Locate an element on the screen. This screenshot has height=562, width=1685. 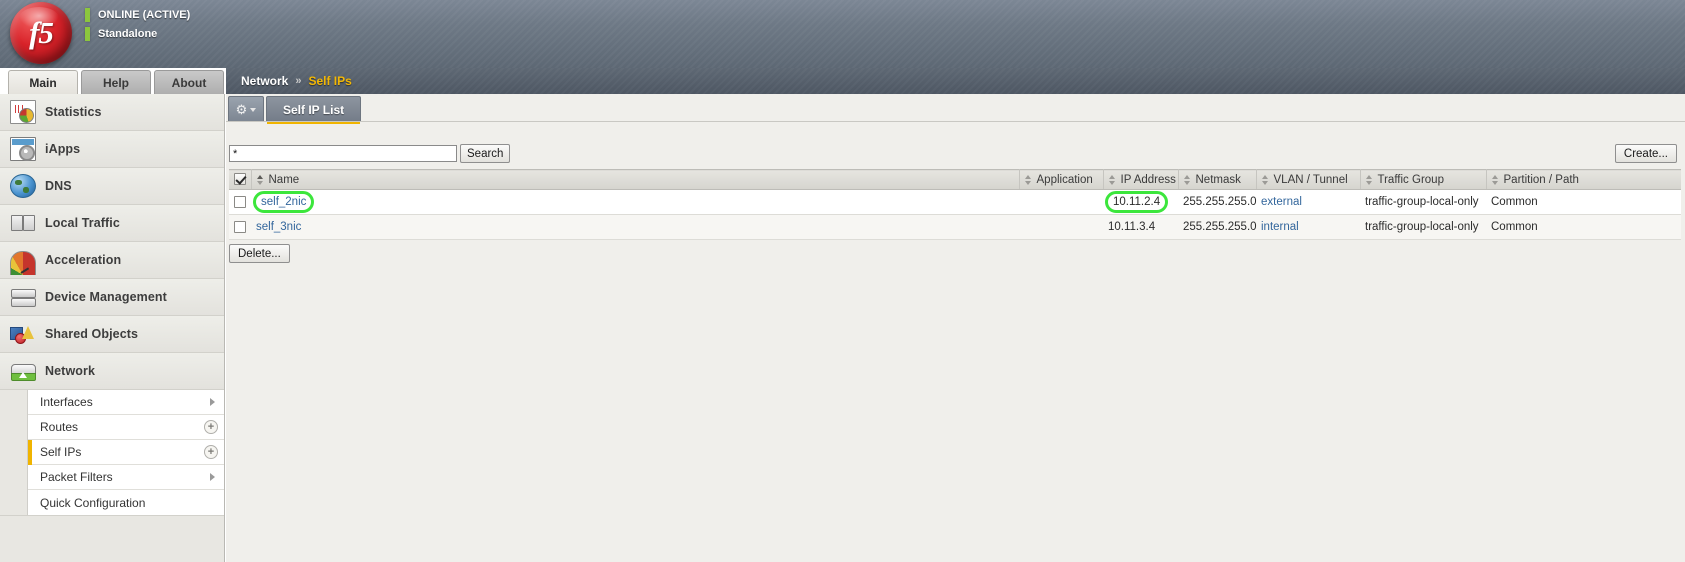
sidebar-item-shared-objects: Shared Objects is located at coordinates (112, 334).